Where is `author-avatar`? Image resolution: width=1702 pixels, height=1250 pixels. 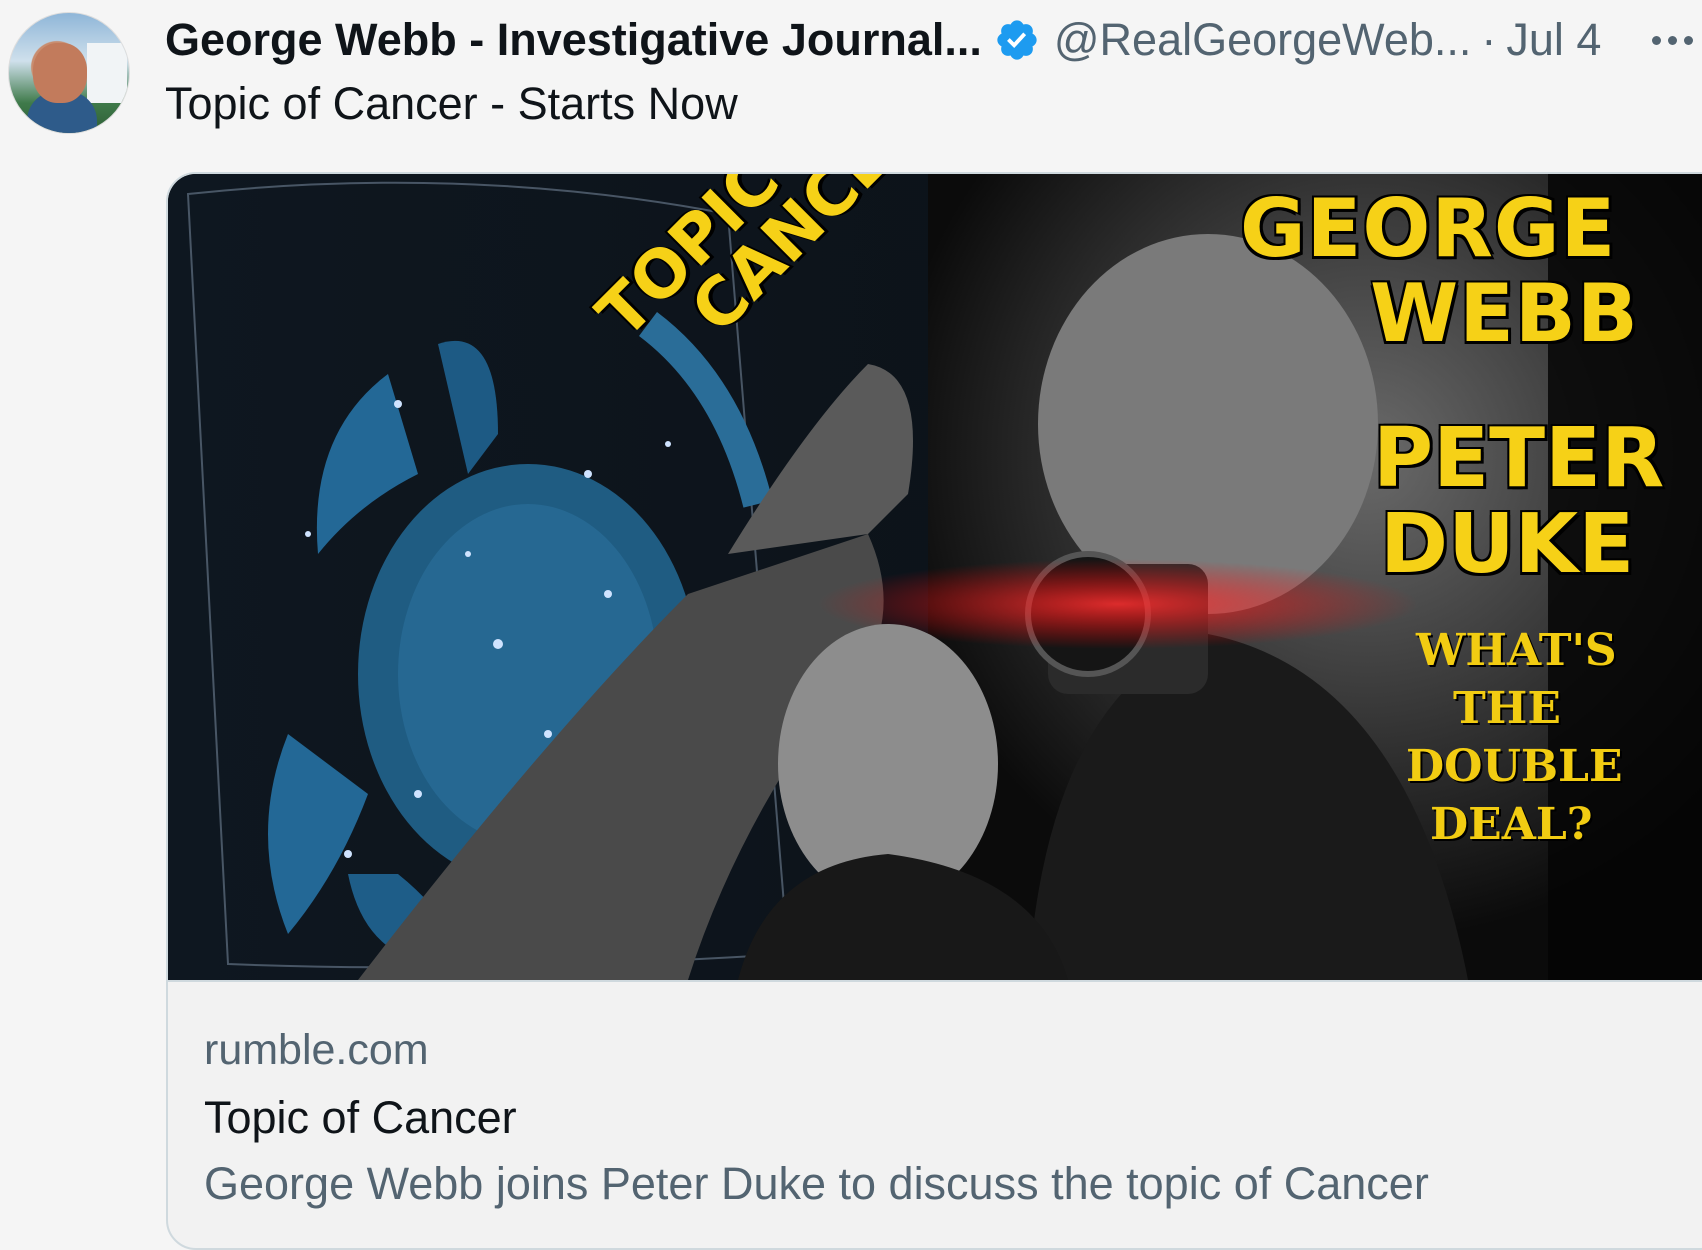
author-avatar is located at coordinates (69, 73).